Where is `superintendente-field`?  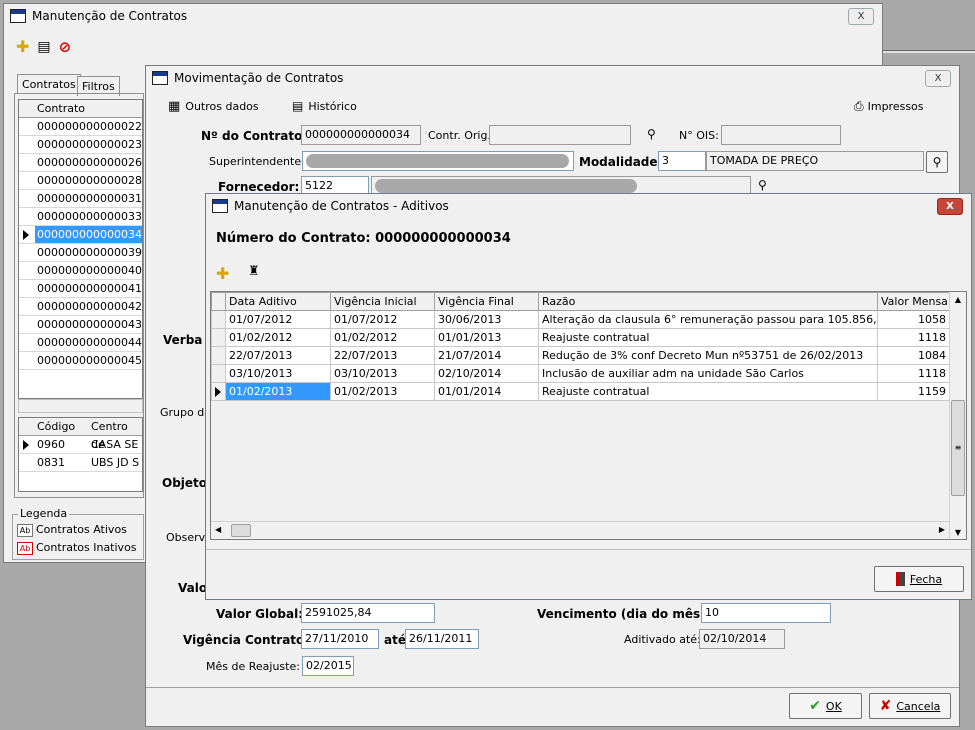 superintendente-field is located at coordinates (438, 161).